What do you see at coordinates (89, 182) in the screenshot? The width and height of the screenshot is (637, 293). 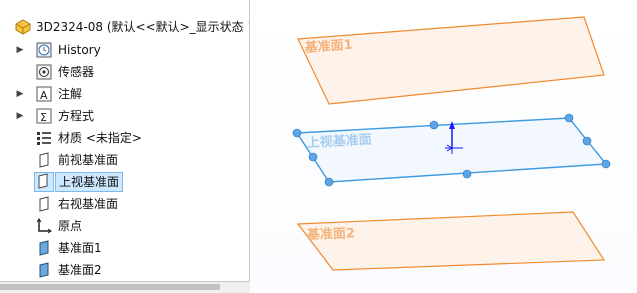 I see `tree-item-label: 上视基准面` at bounding box center [89, 182].